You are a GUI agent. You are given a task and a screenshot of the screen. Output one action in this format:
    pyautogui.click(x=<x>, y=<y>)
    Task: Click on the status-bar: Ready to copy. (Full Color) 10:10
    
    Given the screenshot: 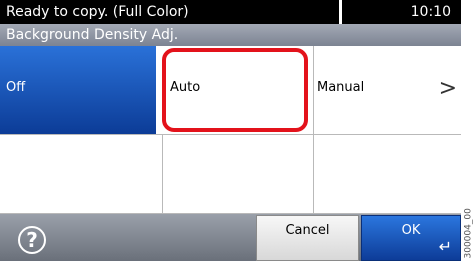 What is the action you would take?
    pyautogui.click(x=230, y=12)
    